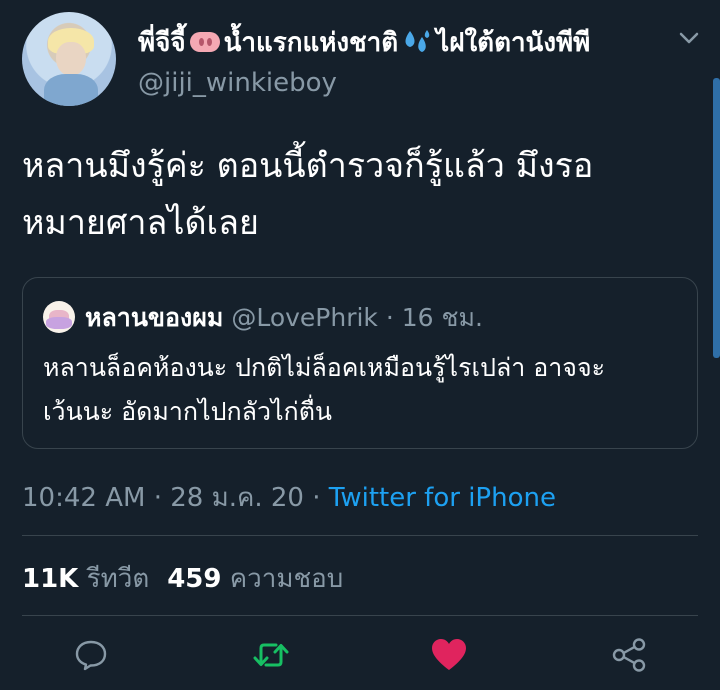  What do you see at coordinates (308, 166) in the screenshot?
I see `tweet-text-line: หลานมึงรู้ค่ะ ตอนนี้ตำรวจก็รู้แล้ว มึงรอ` at bounding box center [308, 166].